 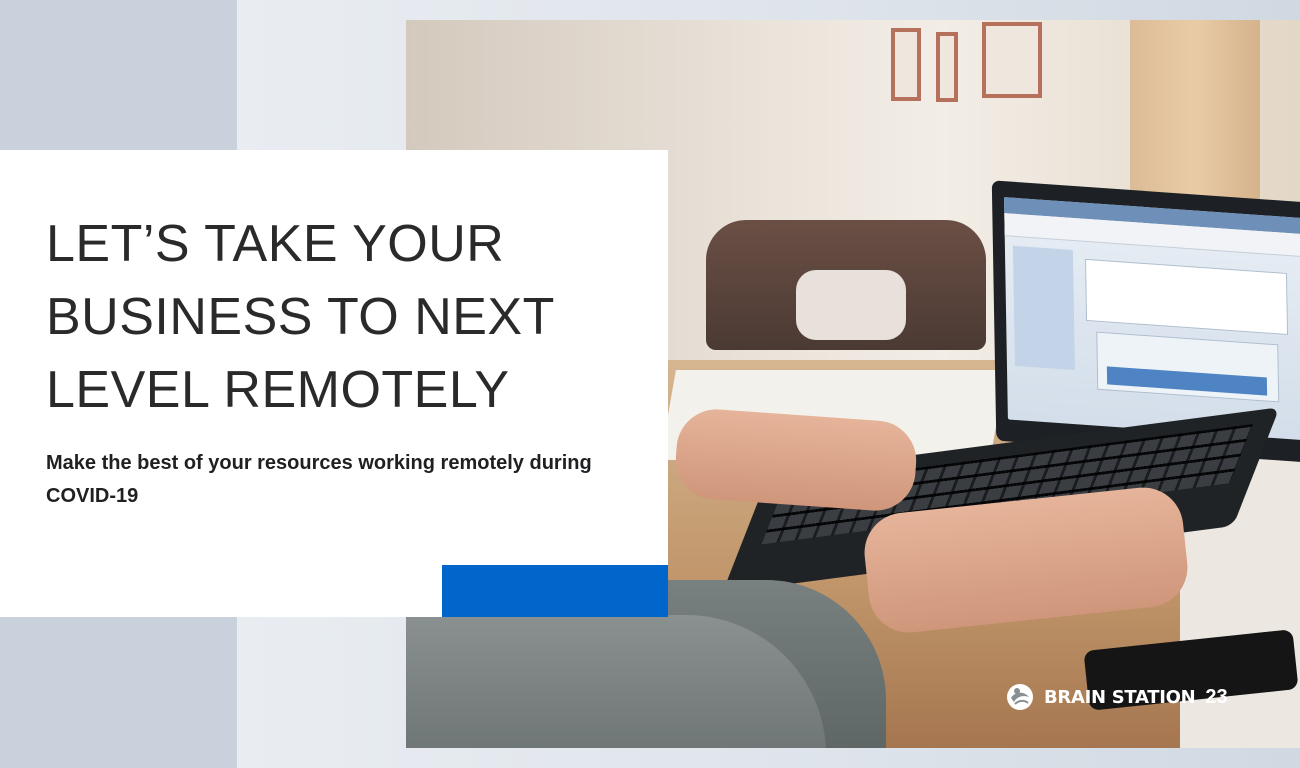 What do you see at coordinates (1043, 308) in the screenshot?
I see `laptop-window-sidebar` at bounding box center [1043, 308].